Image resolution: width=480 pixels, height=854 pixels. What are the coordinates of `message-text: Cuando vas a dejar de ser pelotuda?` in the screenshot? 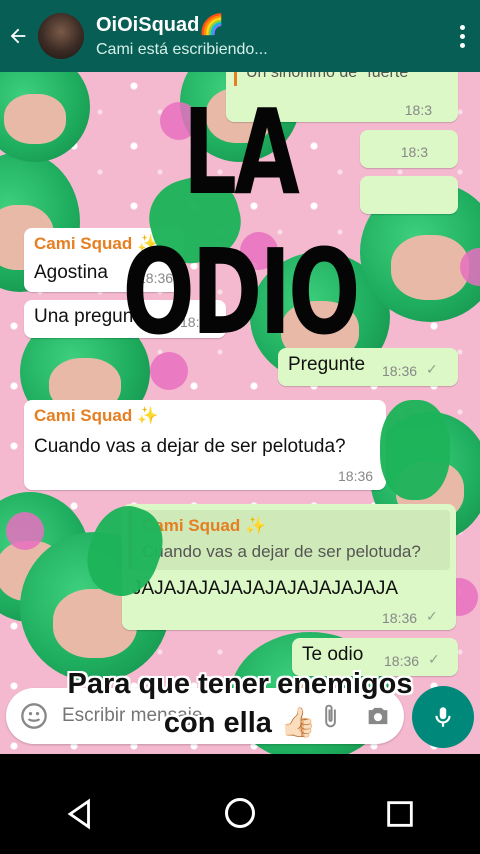 It's located at (190, 446).